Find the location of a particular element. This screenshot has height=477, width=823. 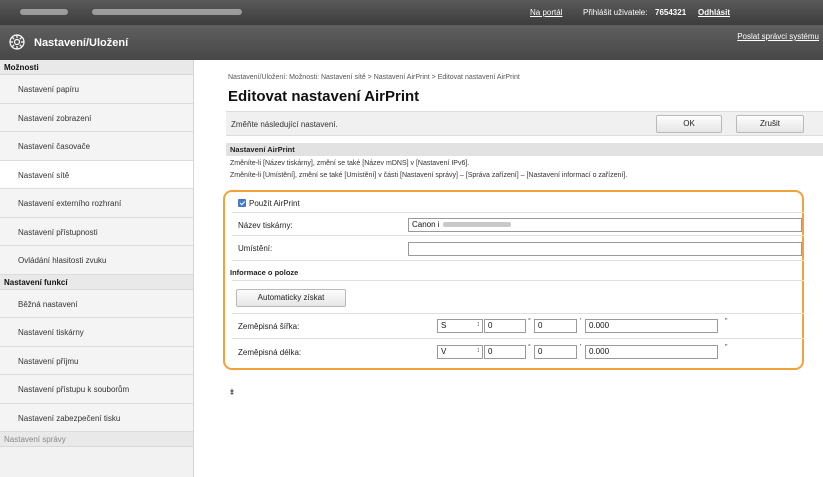

printer-name-input: Canon i is located at coordinates (605, 225).